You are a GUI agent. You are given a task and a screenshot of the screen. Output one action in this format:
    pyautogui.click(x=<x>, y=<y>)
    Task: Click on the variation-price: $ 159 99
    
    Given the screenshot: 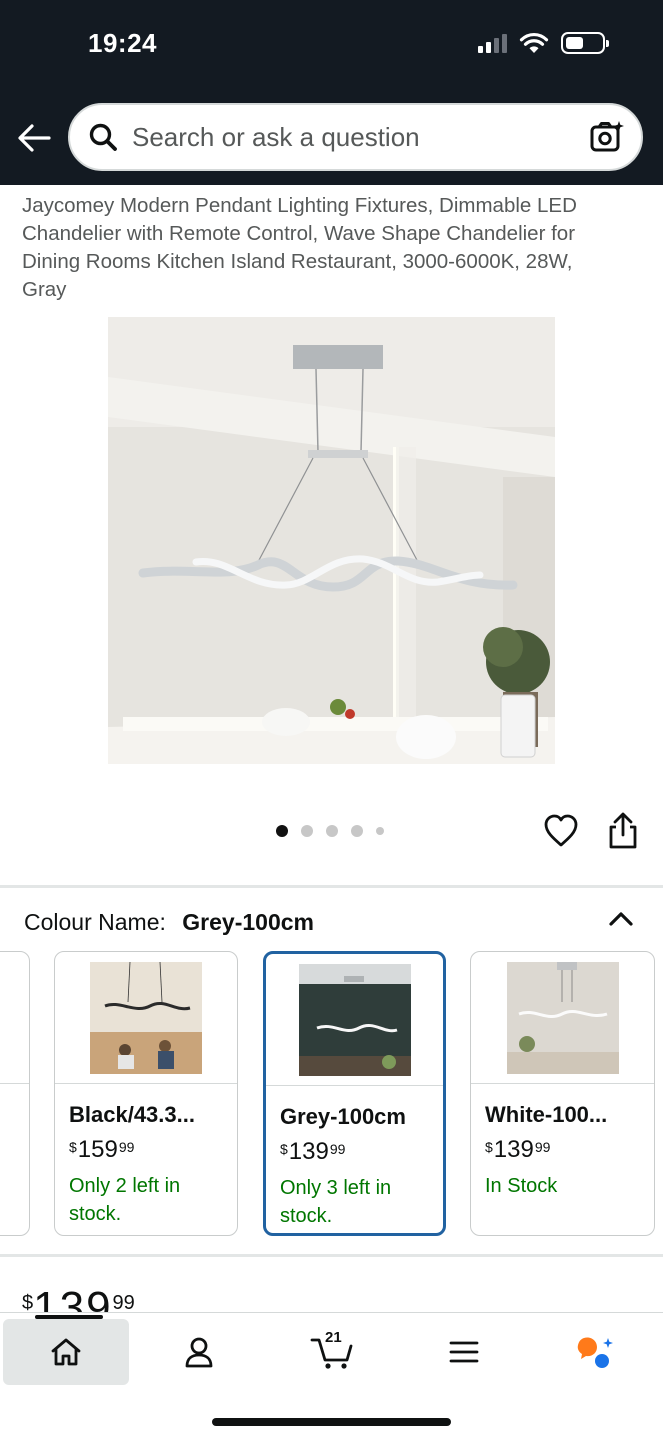 What is the action you would take?
    pyautogui.click(x=153, y=1150)
    